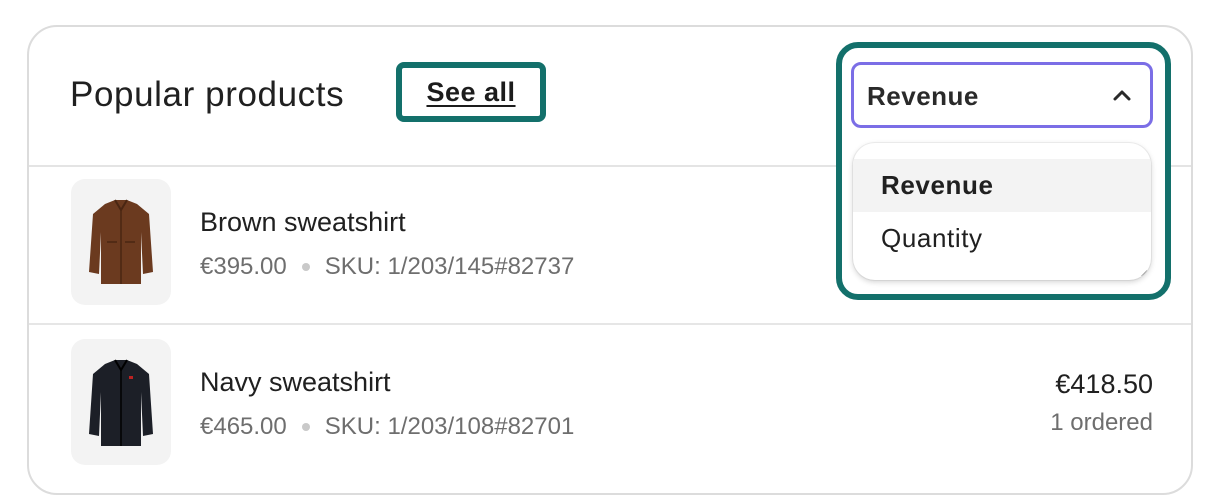 The height and width of the screenshot is (495, 1222). I want to click on product-meta: €465.00 SKU: 1/203/108#82701, so click(387, 427).